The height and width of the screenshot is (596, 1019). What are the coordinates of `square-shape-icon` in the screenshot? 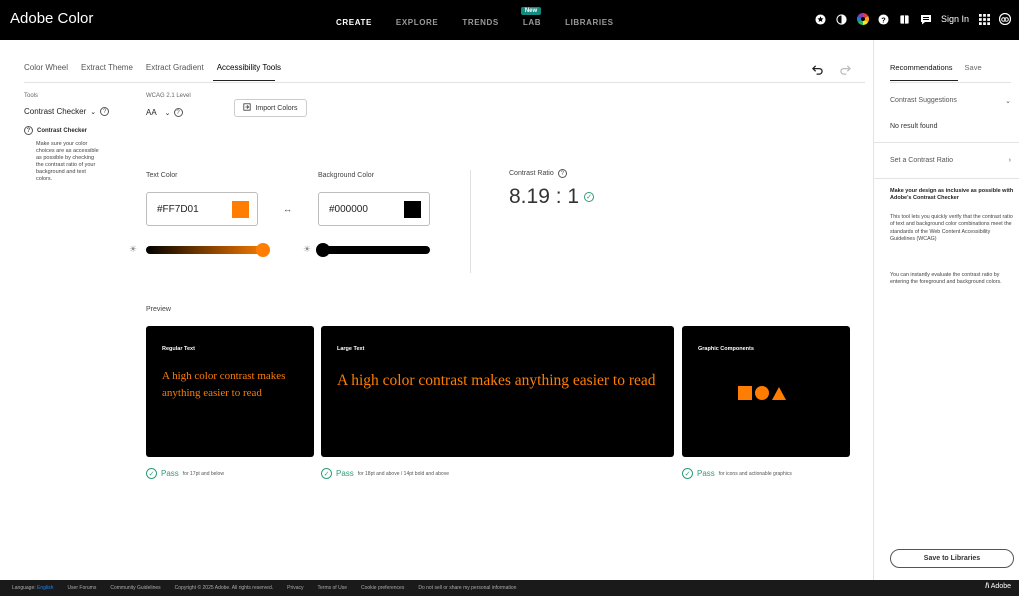 It's located at (745, 393).